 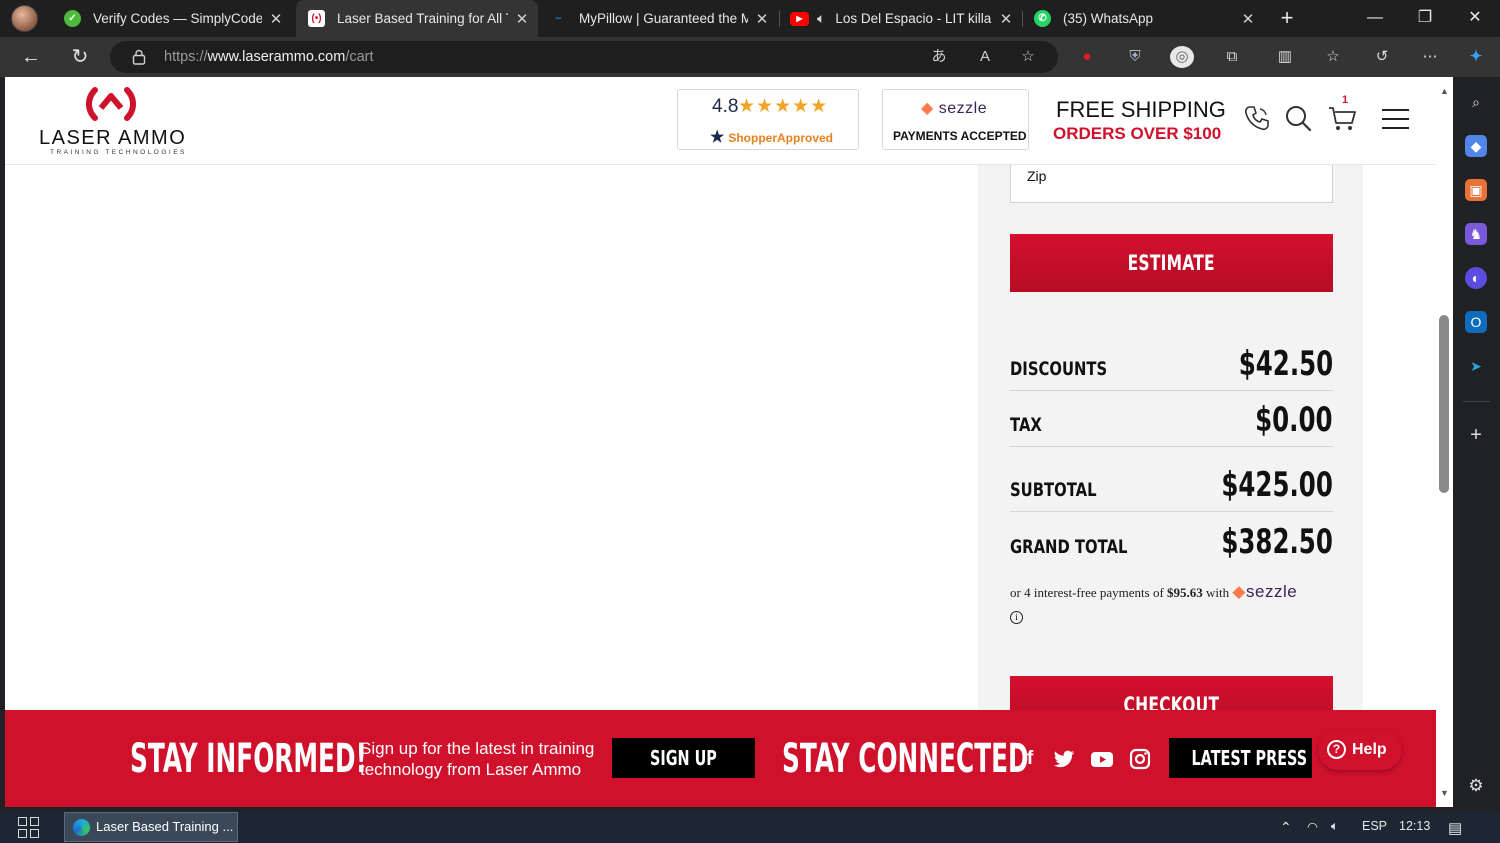 I want to click on tab-laser-ammo: (•) Laser Based Training for All Ty ✕, so click(x=417, y=18).